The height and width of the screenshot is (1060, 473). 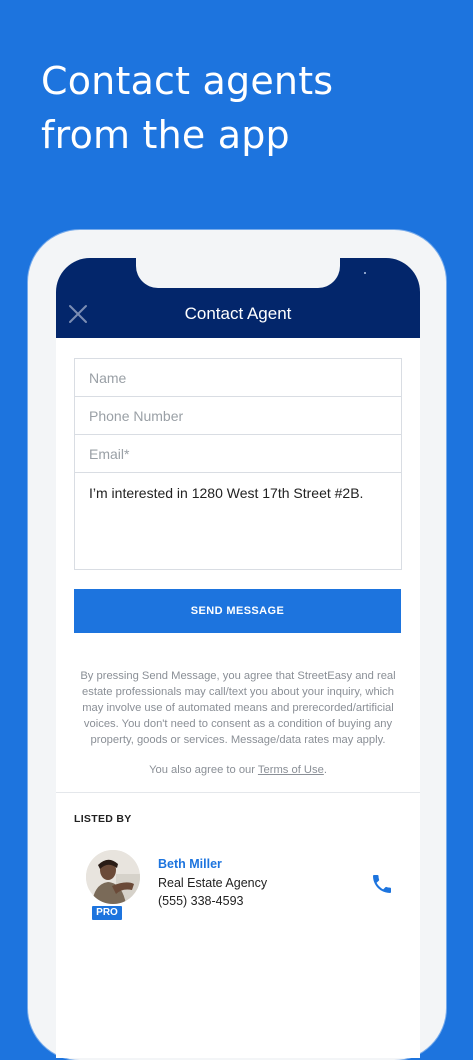 I want to click on terms-line: You also agree to our Terms of Use., so click(x=238, y=770).